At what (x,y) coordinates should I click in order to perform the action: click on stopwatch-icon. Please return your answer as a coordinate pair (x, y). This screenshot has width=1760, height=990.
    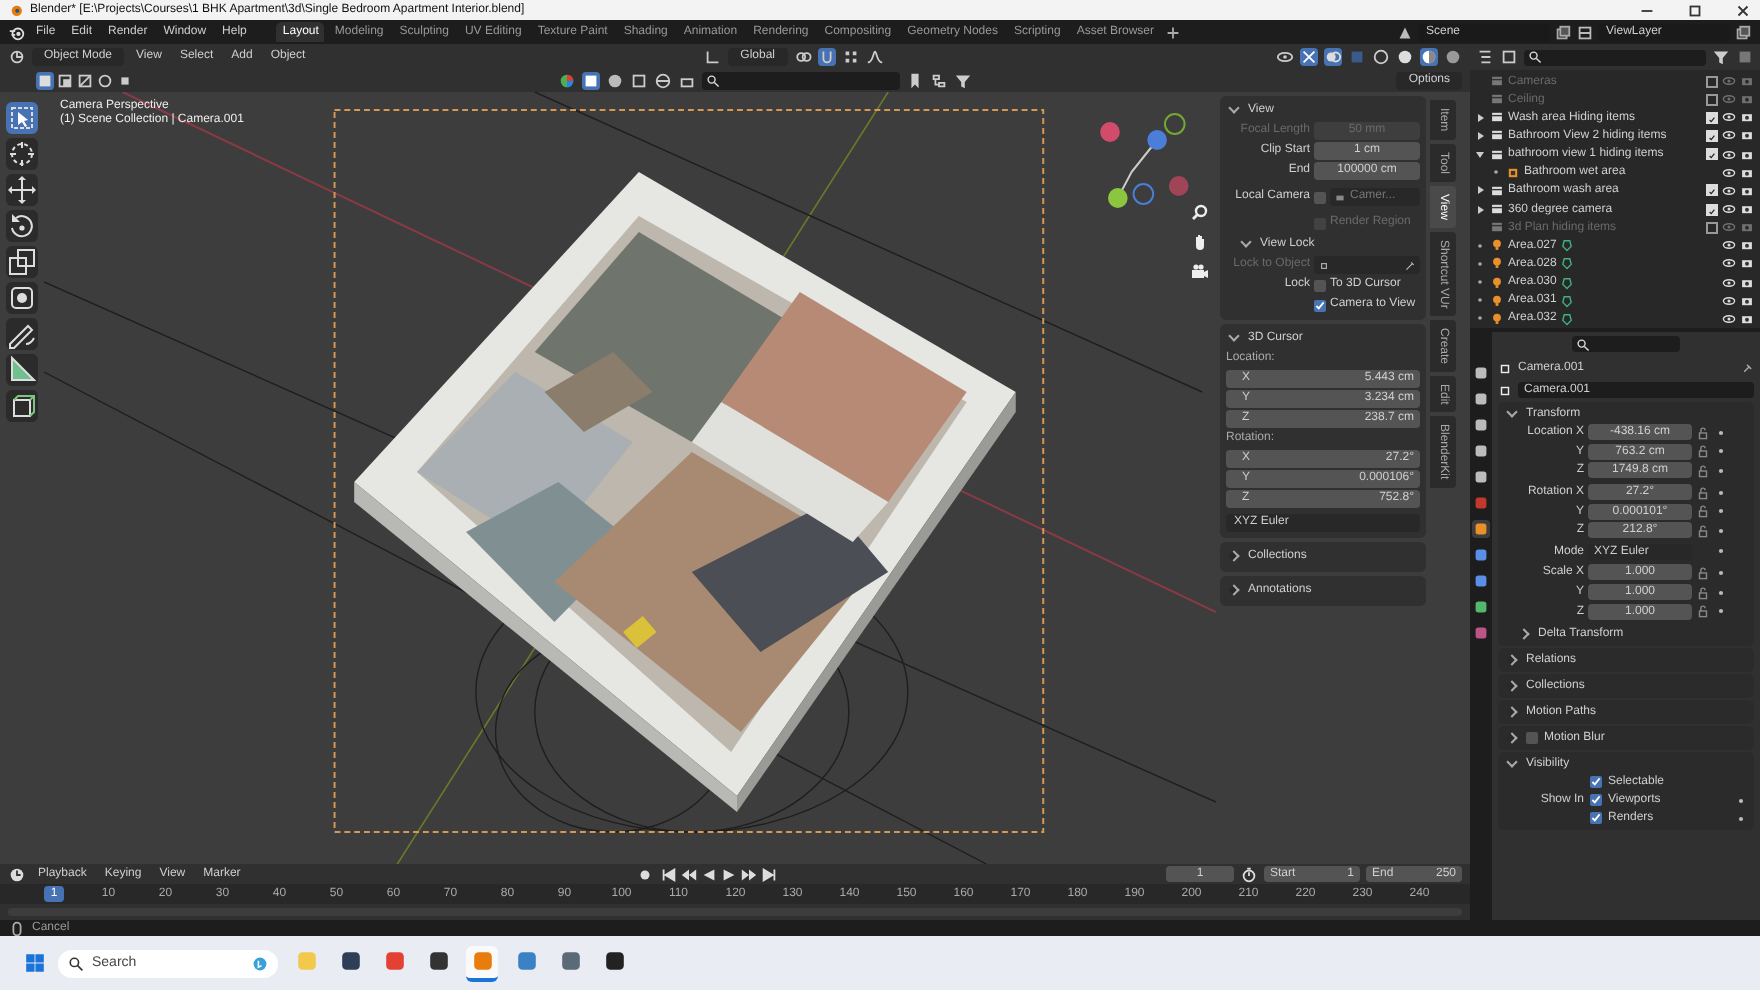
    Looking at the image, I should click on (1249, 874).